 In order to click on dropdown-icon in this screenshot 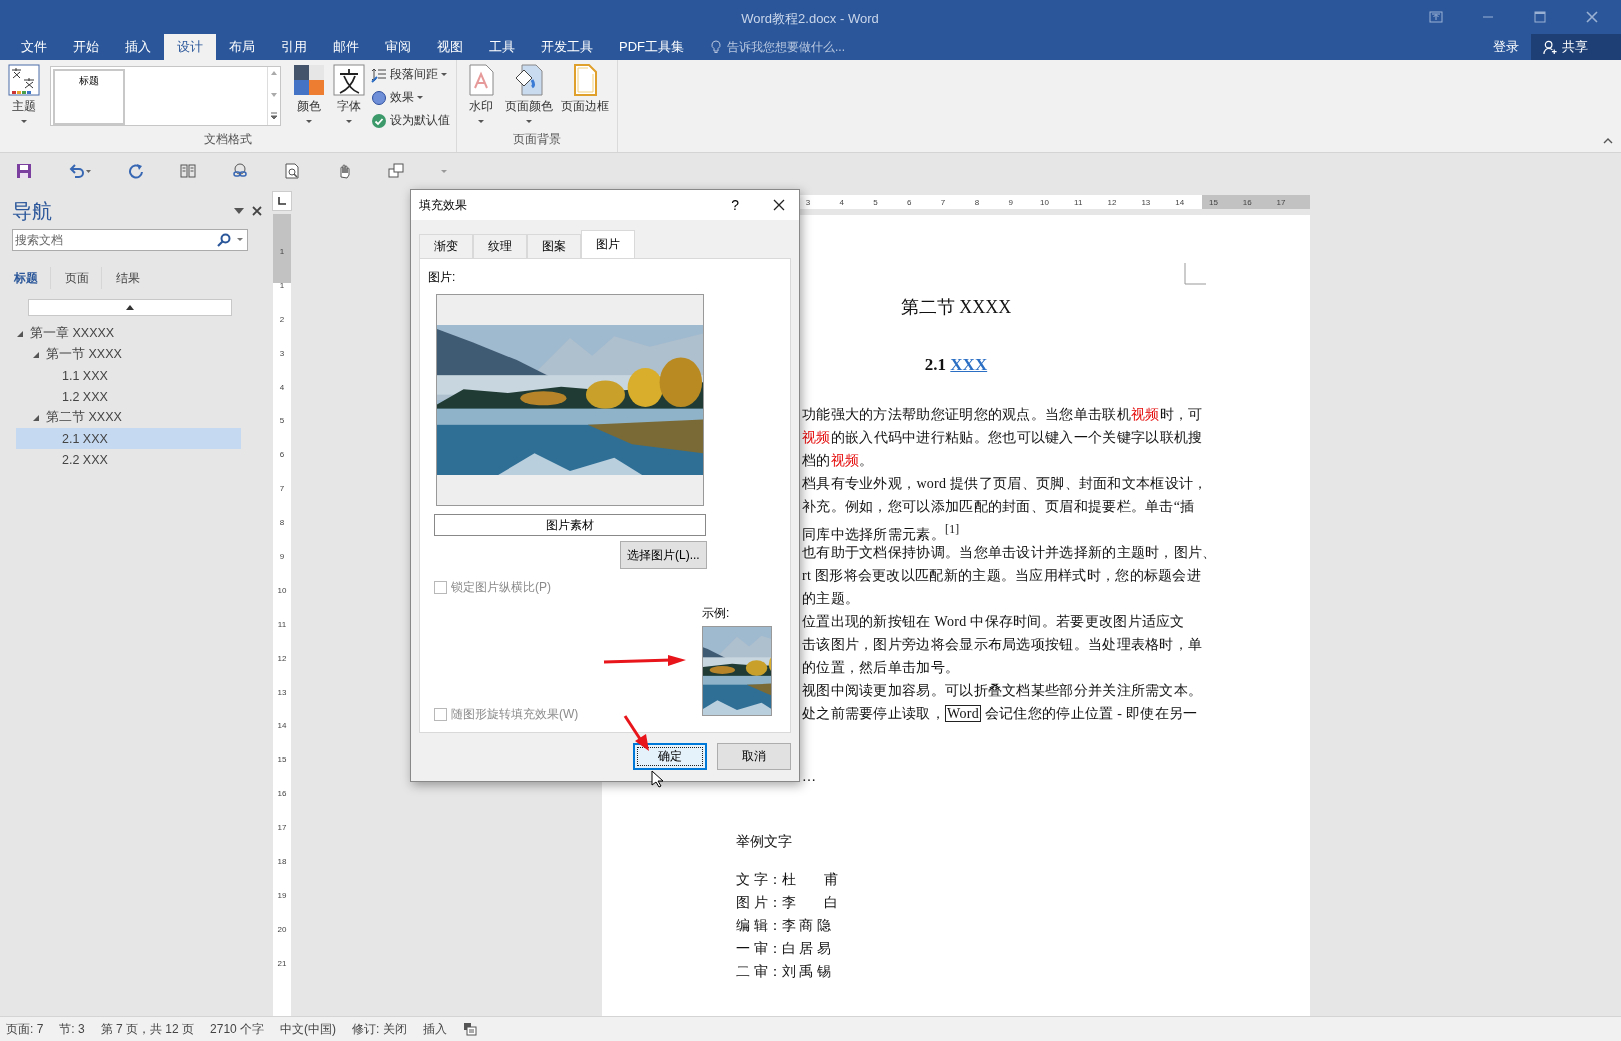, I will do `click(239, 211)`.